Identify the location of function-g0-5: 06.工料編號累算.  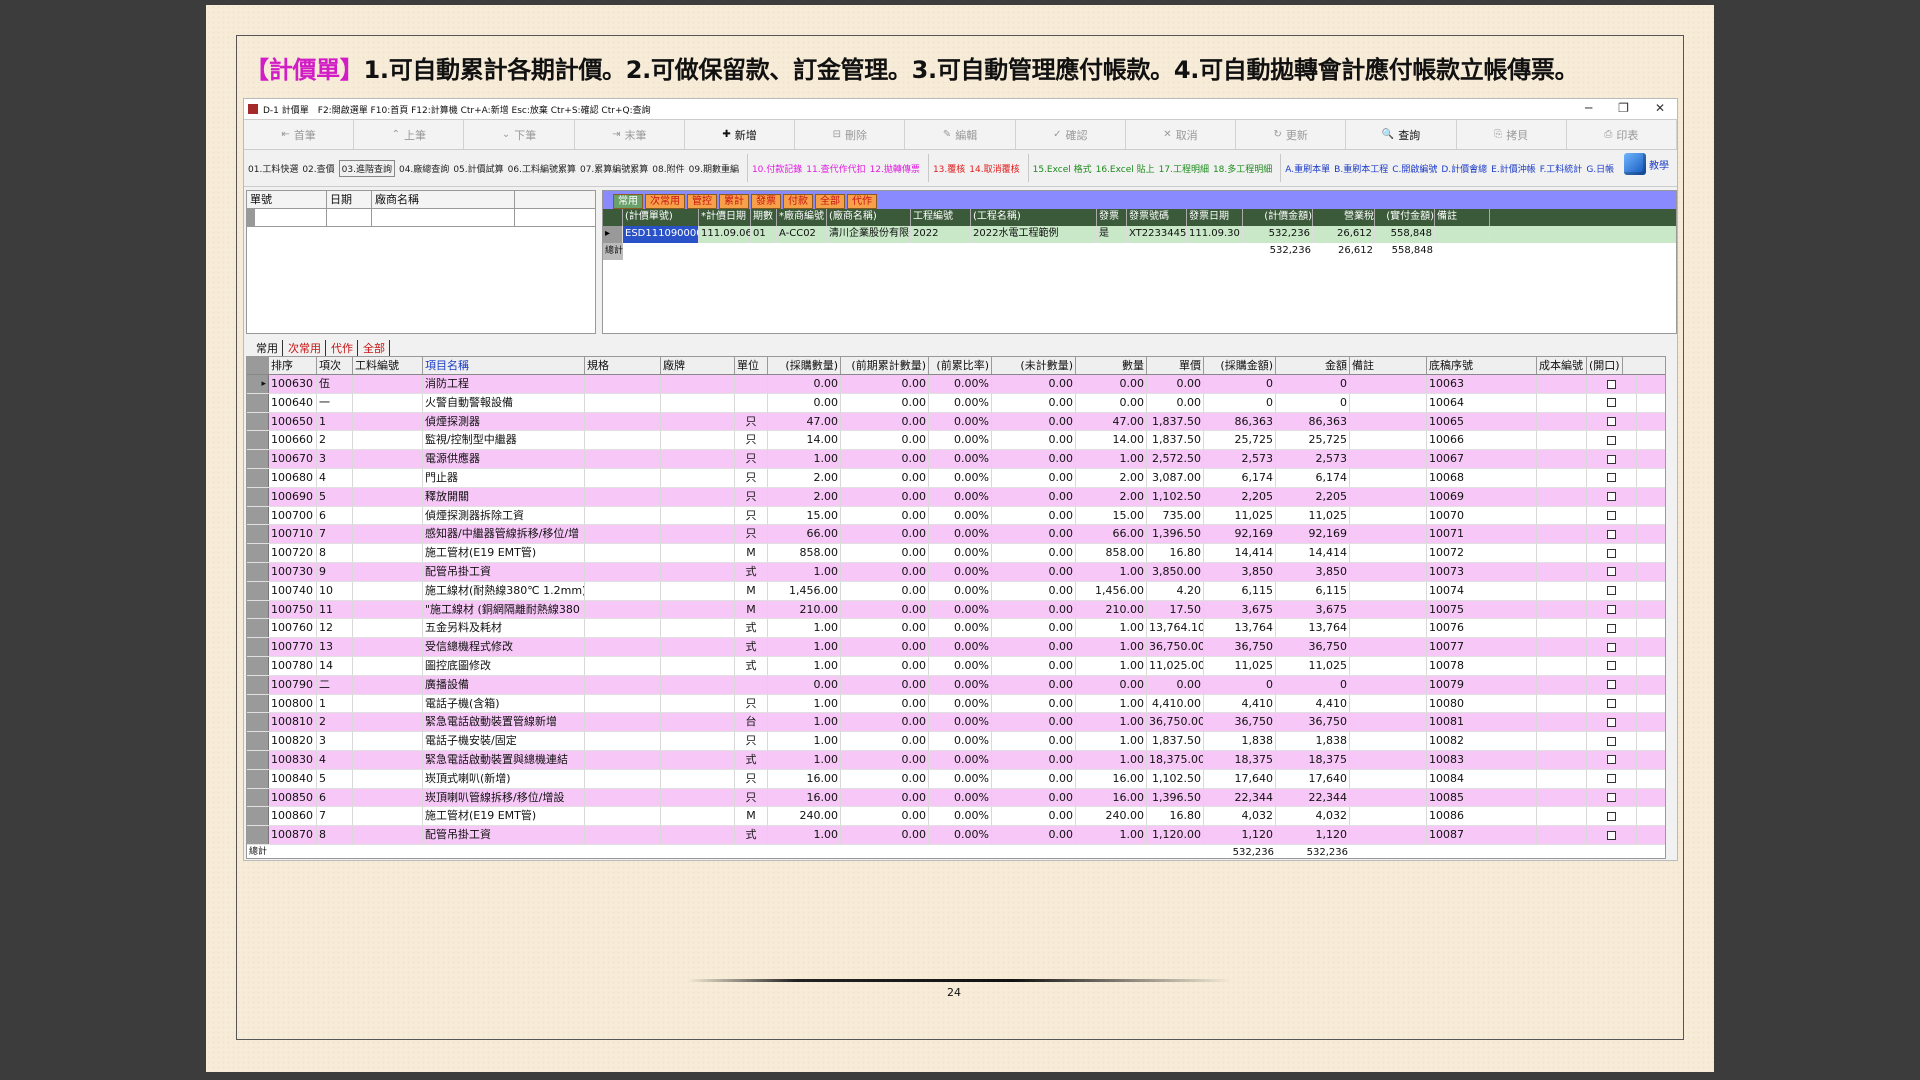
(542, 168).